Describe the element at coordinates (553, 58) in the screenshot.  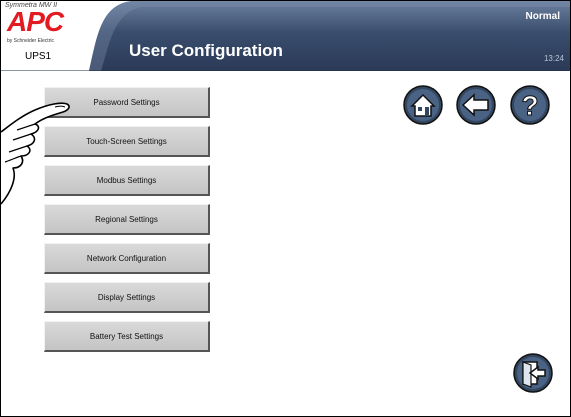
I see `clock: 13:24` at that location.